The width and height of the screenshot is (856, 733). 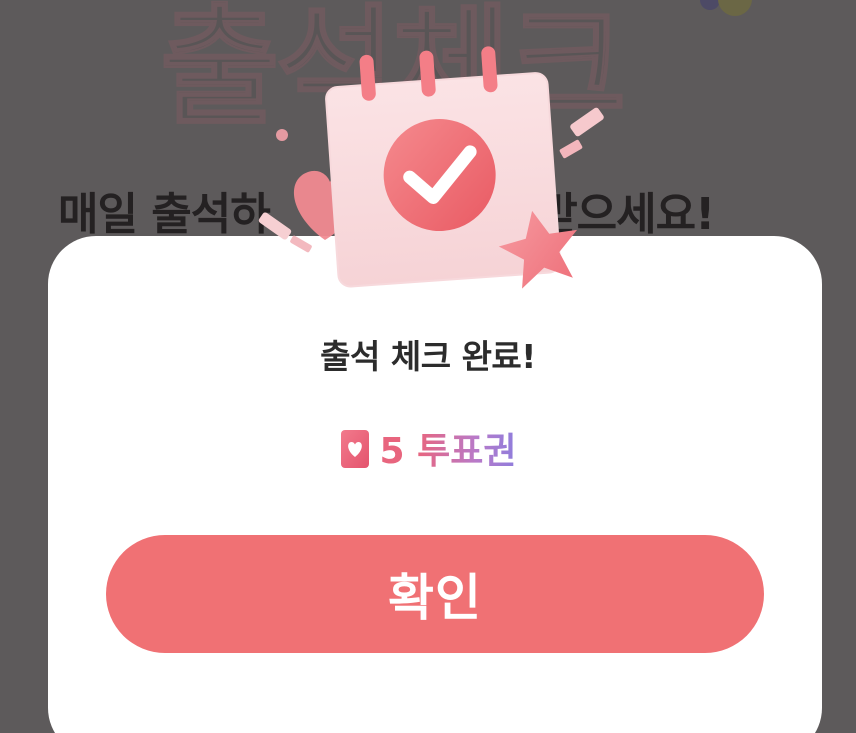 What do you see at coordinates (428, 356) in the screenshot?
I see `dialog-title: 출석 체크 완료!` at bounding box center [428, 356].